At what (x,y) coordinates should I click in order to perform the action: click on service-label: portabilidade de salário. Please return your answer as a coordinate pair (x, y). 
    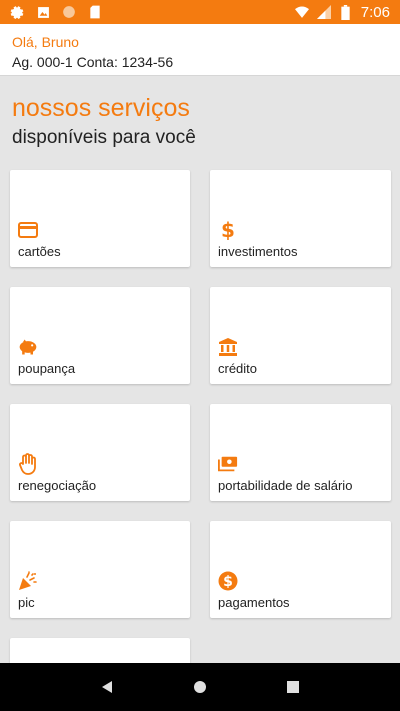
    Looking at the image, I should click on (285, 485).